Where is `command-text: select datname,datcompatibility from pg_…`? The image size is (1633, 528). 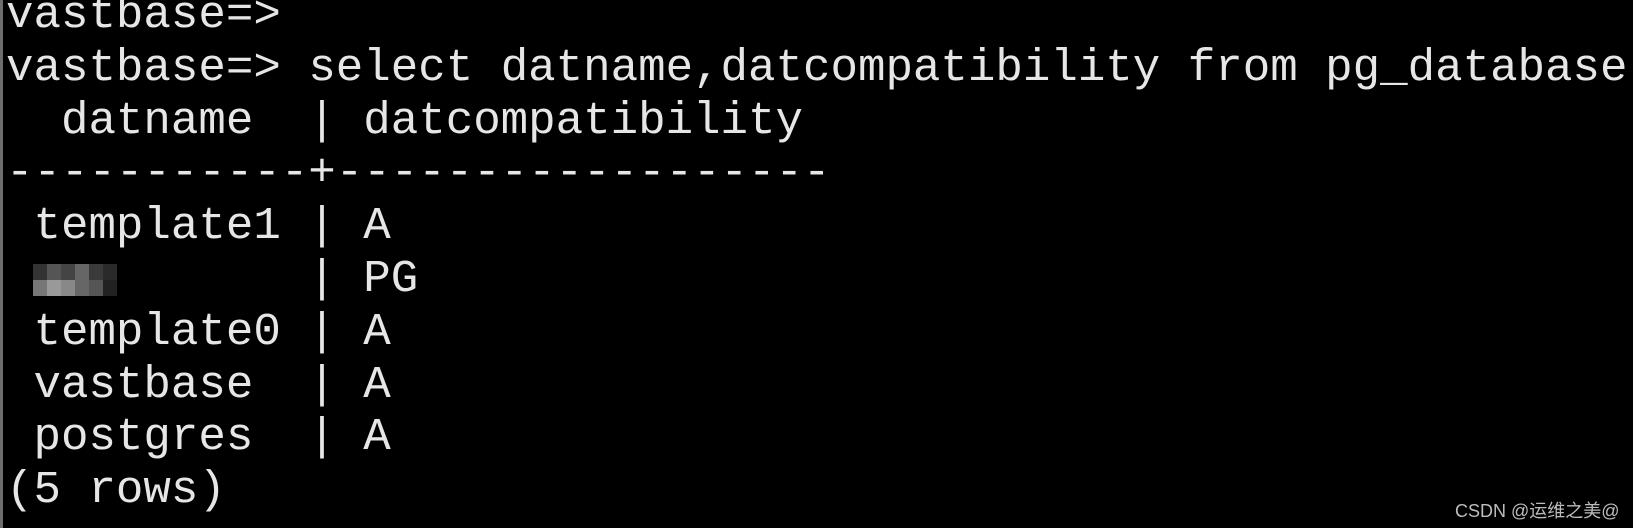
command-text: select datname,datcompatibility from pg_… is located at coordinates (970, 67).